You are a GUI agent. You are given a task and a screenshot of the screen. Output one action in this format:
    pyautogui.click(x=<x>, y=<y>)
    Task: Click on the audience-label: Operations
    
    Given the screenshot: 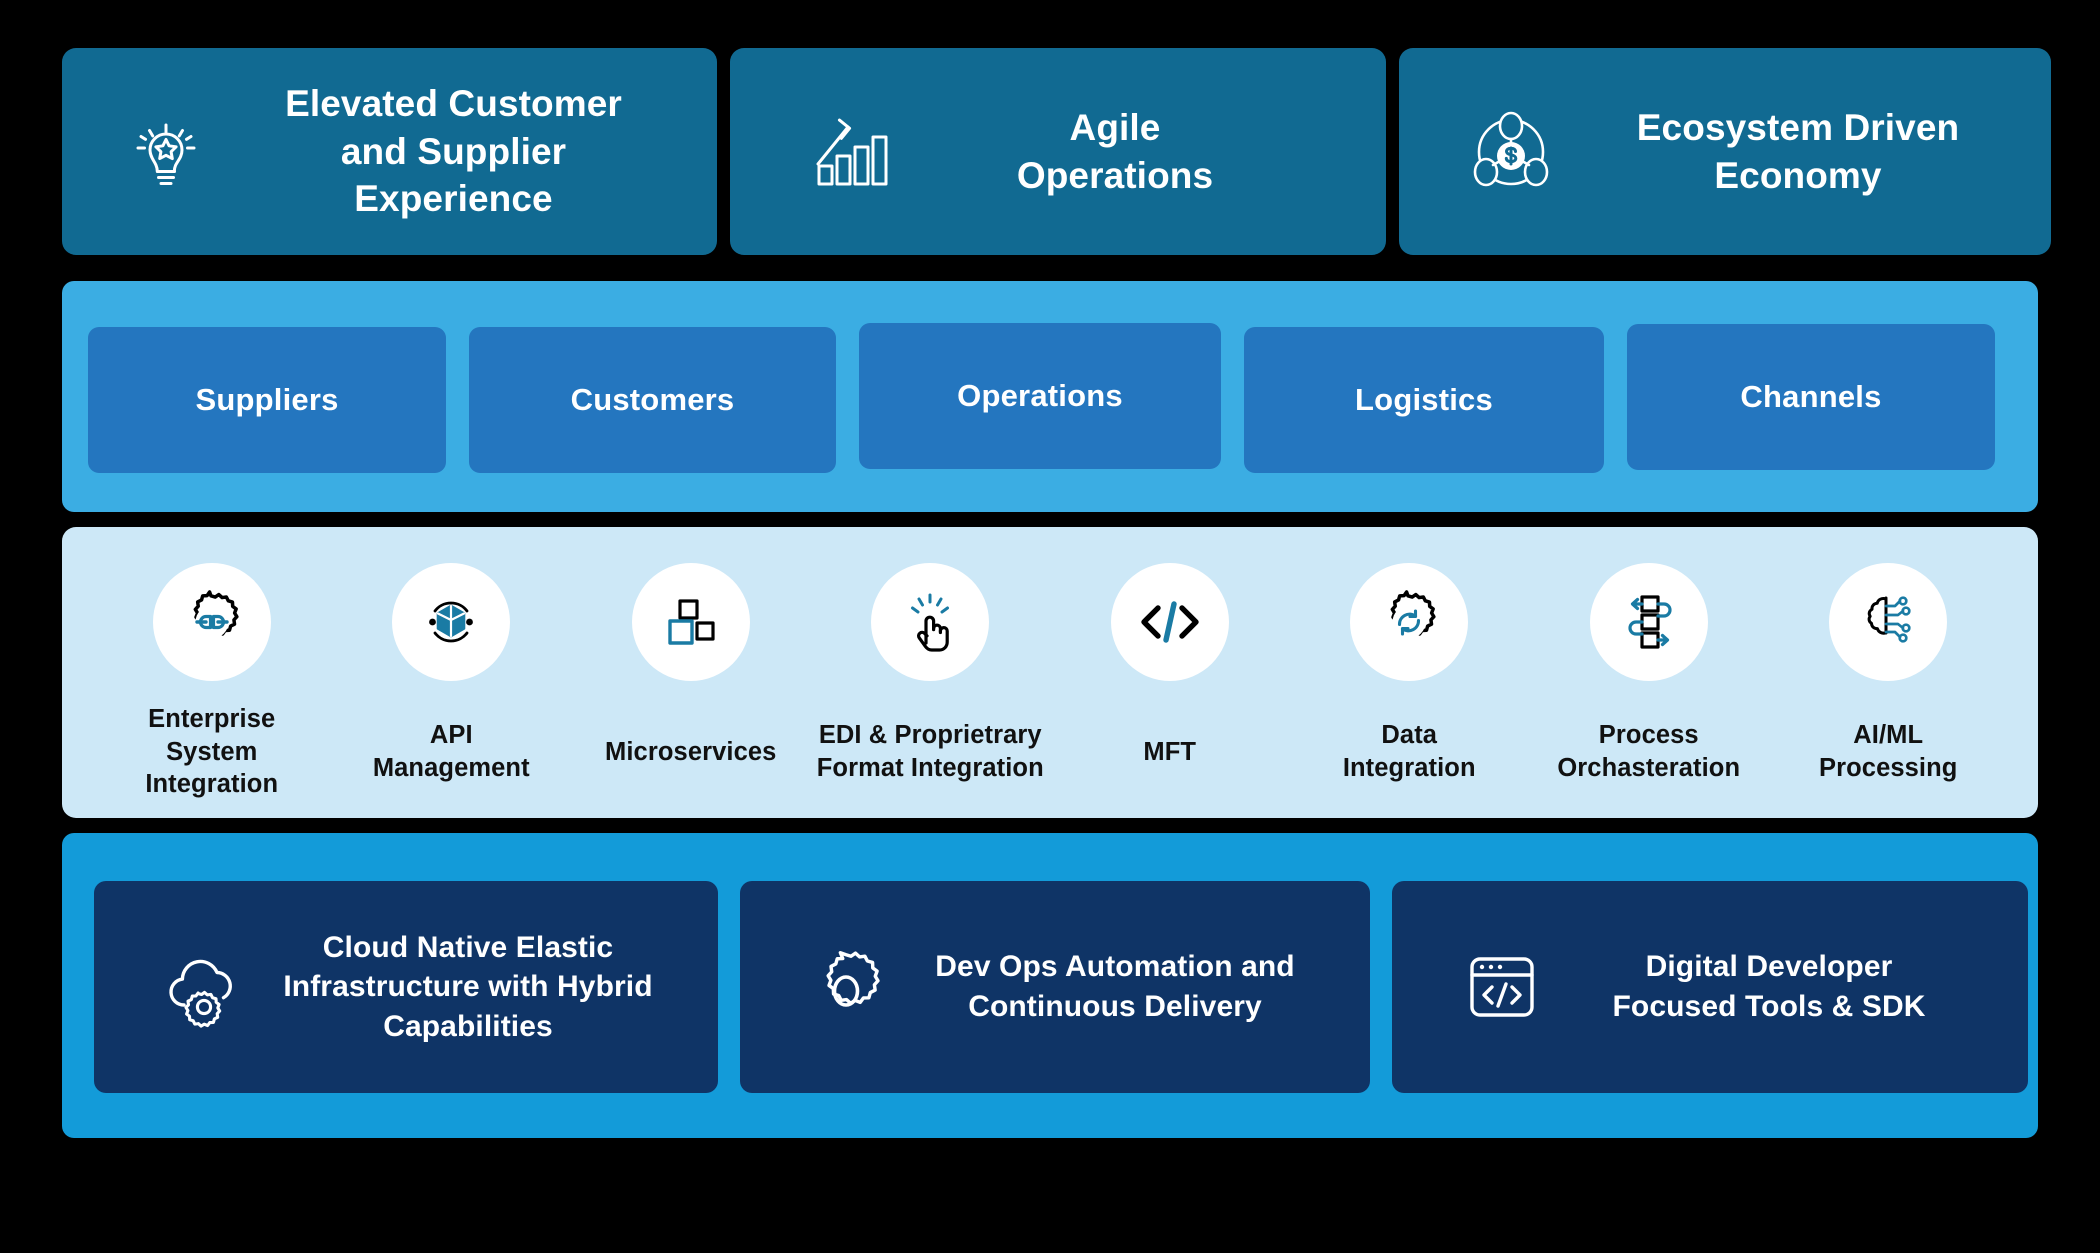 What is the action you would take?
    pyautogui.click(x=1040, y=395)
    